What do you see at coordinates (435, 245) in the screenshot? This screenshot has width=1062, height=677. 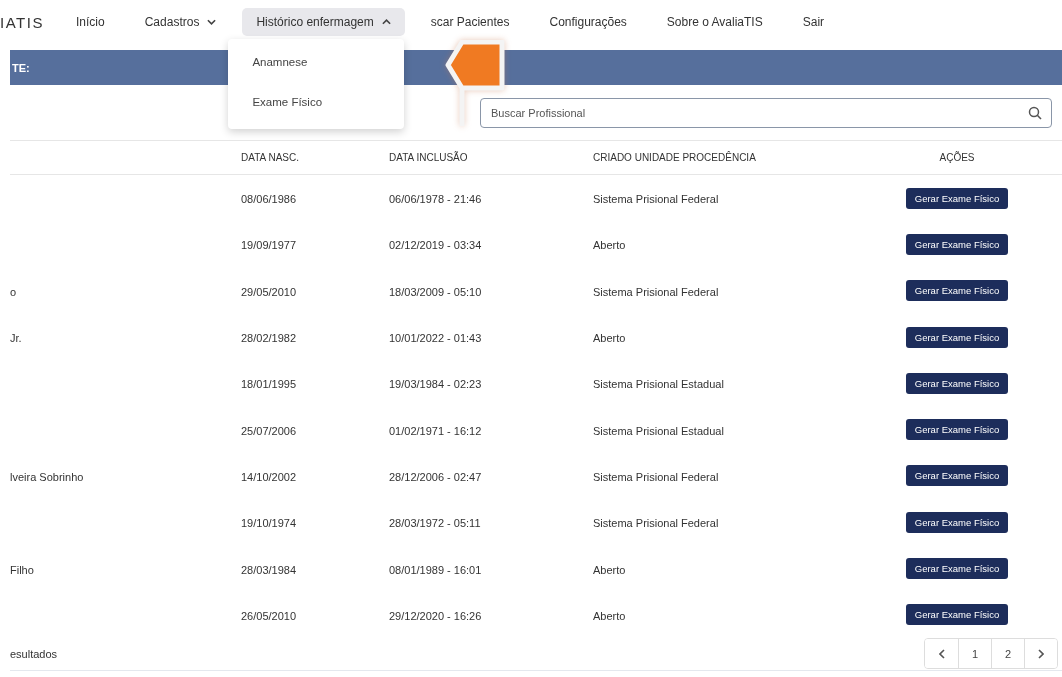 I see `table-cell: 02/12/2019 - 03:34` at bounding box center [435, 245].